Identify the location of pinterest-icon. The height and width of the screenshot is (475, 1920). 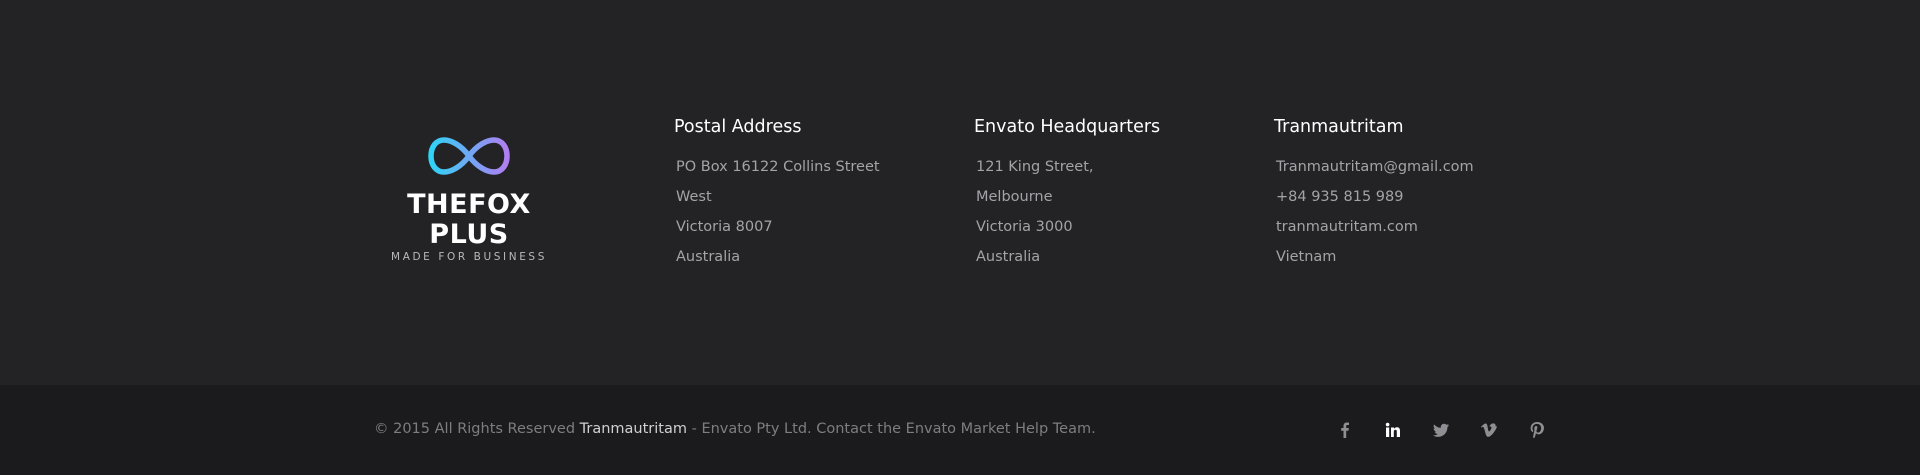
(1537, 430).